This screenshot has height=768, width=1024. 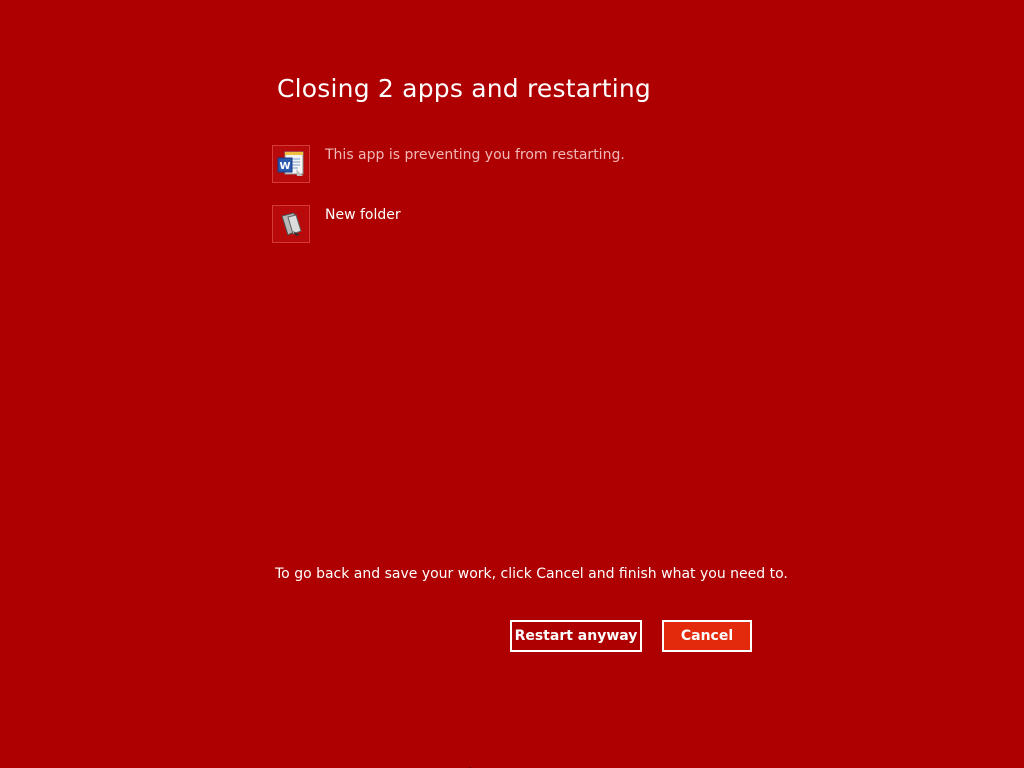 What do you see at coordinates (363, 215) in the screenshot?
I see `app-list-item-label: New folder` at bounding box center [363, 215].